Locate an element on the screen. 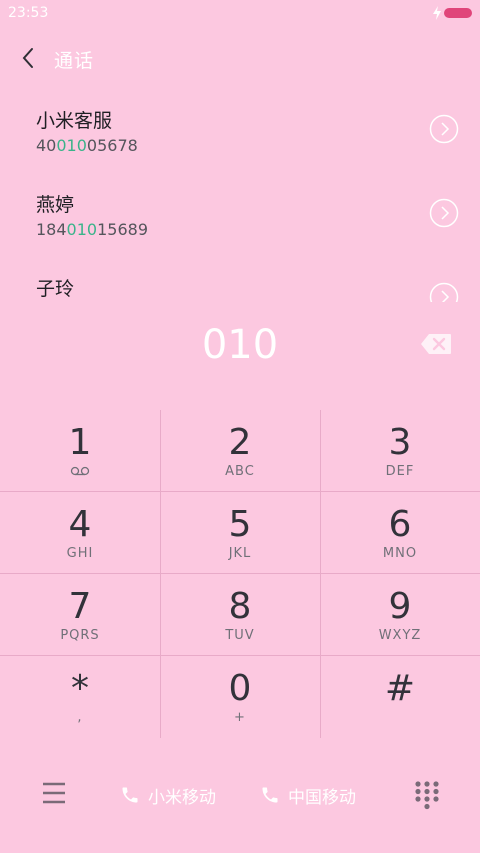 The width and height of the screenshot is (480, 853). bottom-bar: 小米移动 中国移动 is located at coordinates (240, 796).